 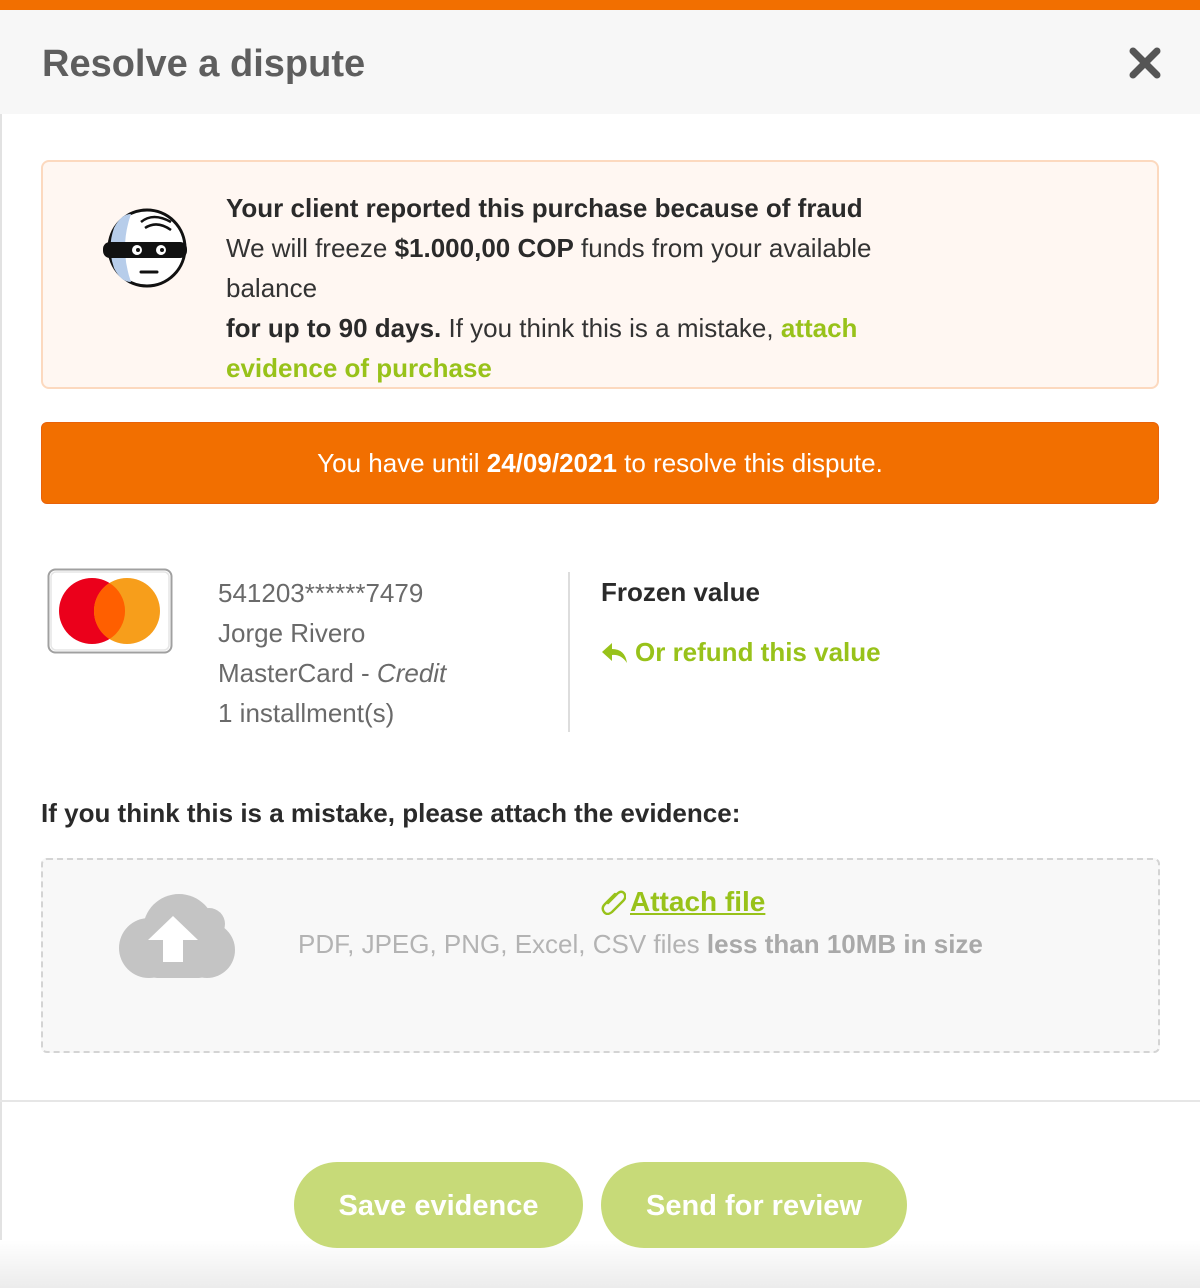 I want to click on footer-shadow, so click(x=600, y=1264).